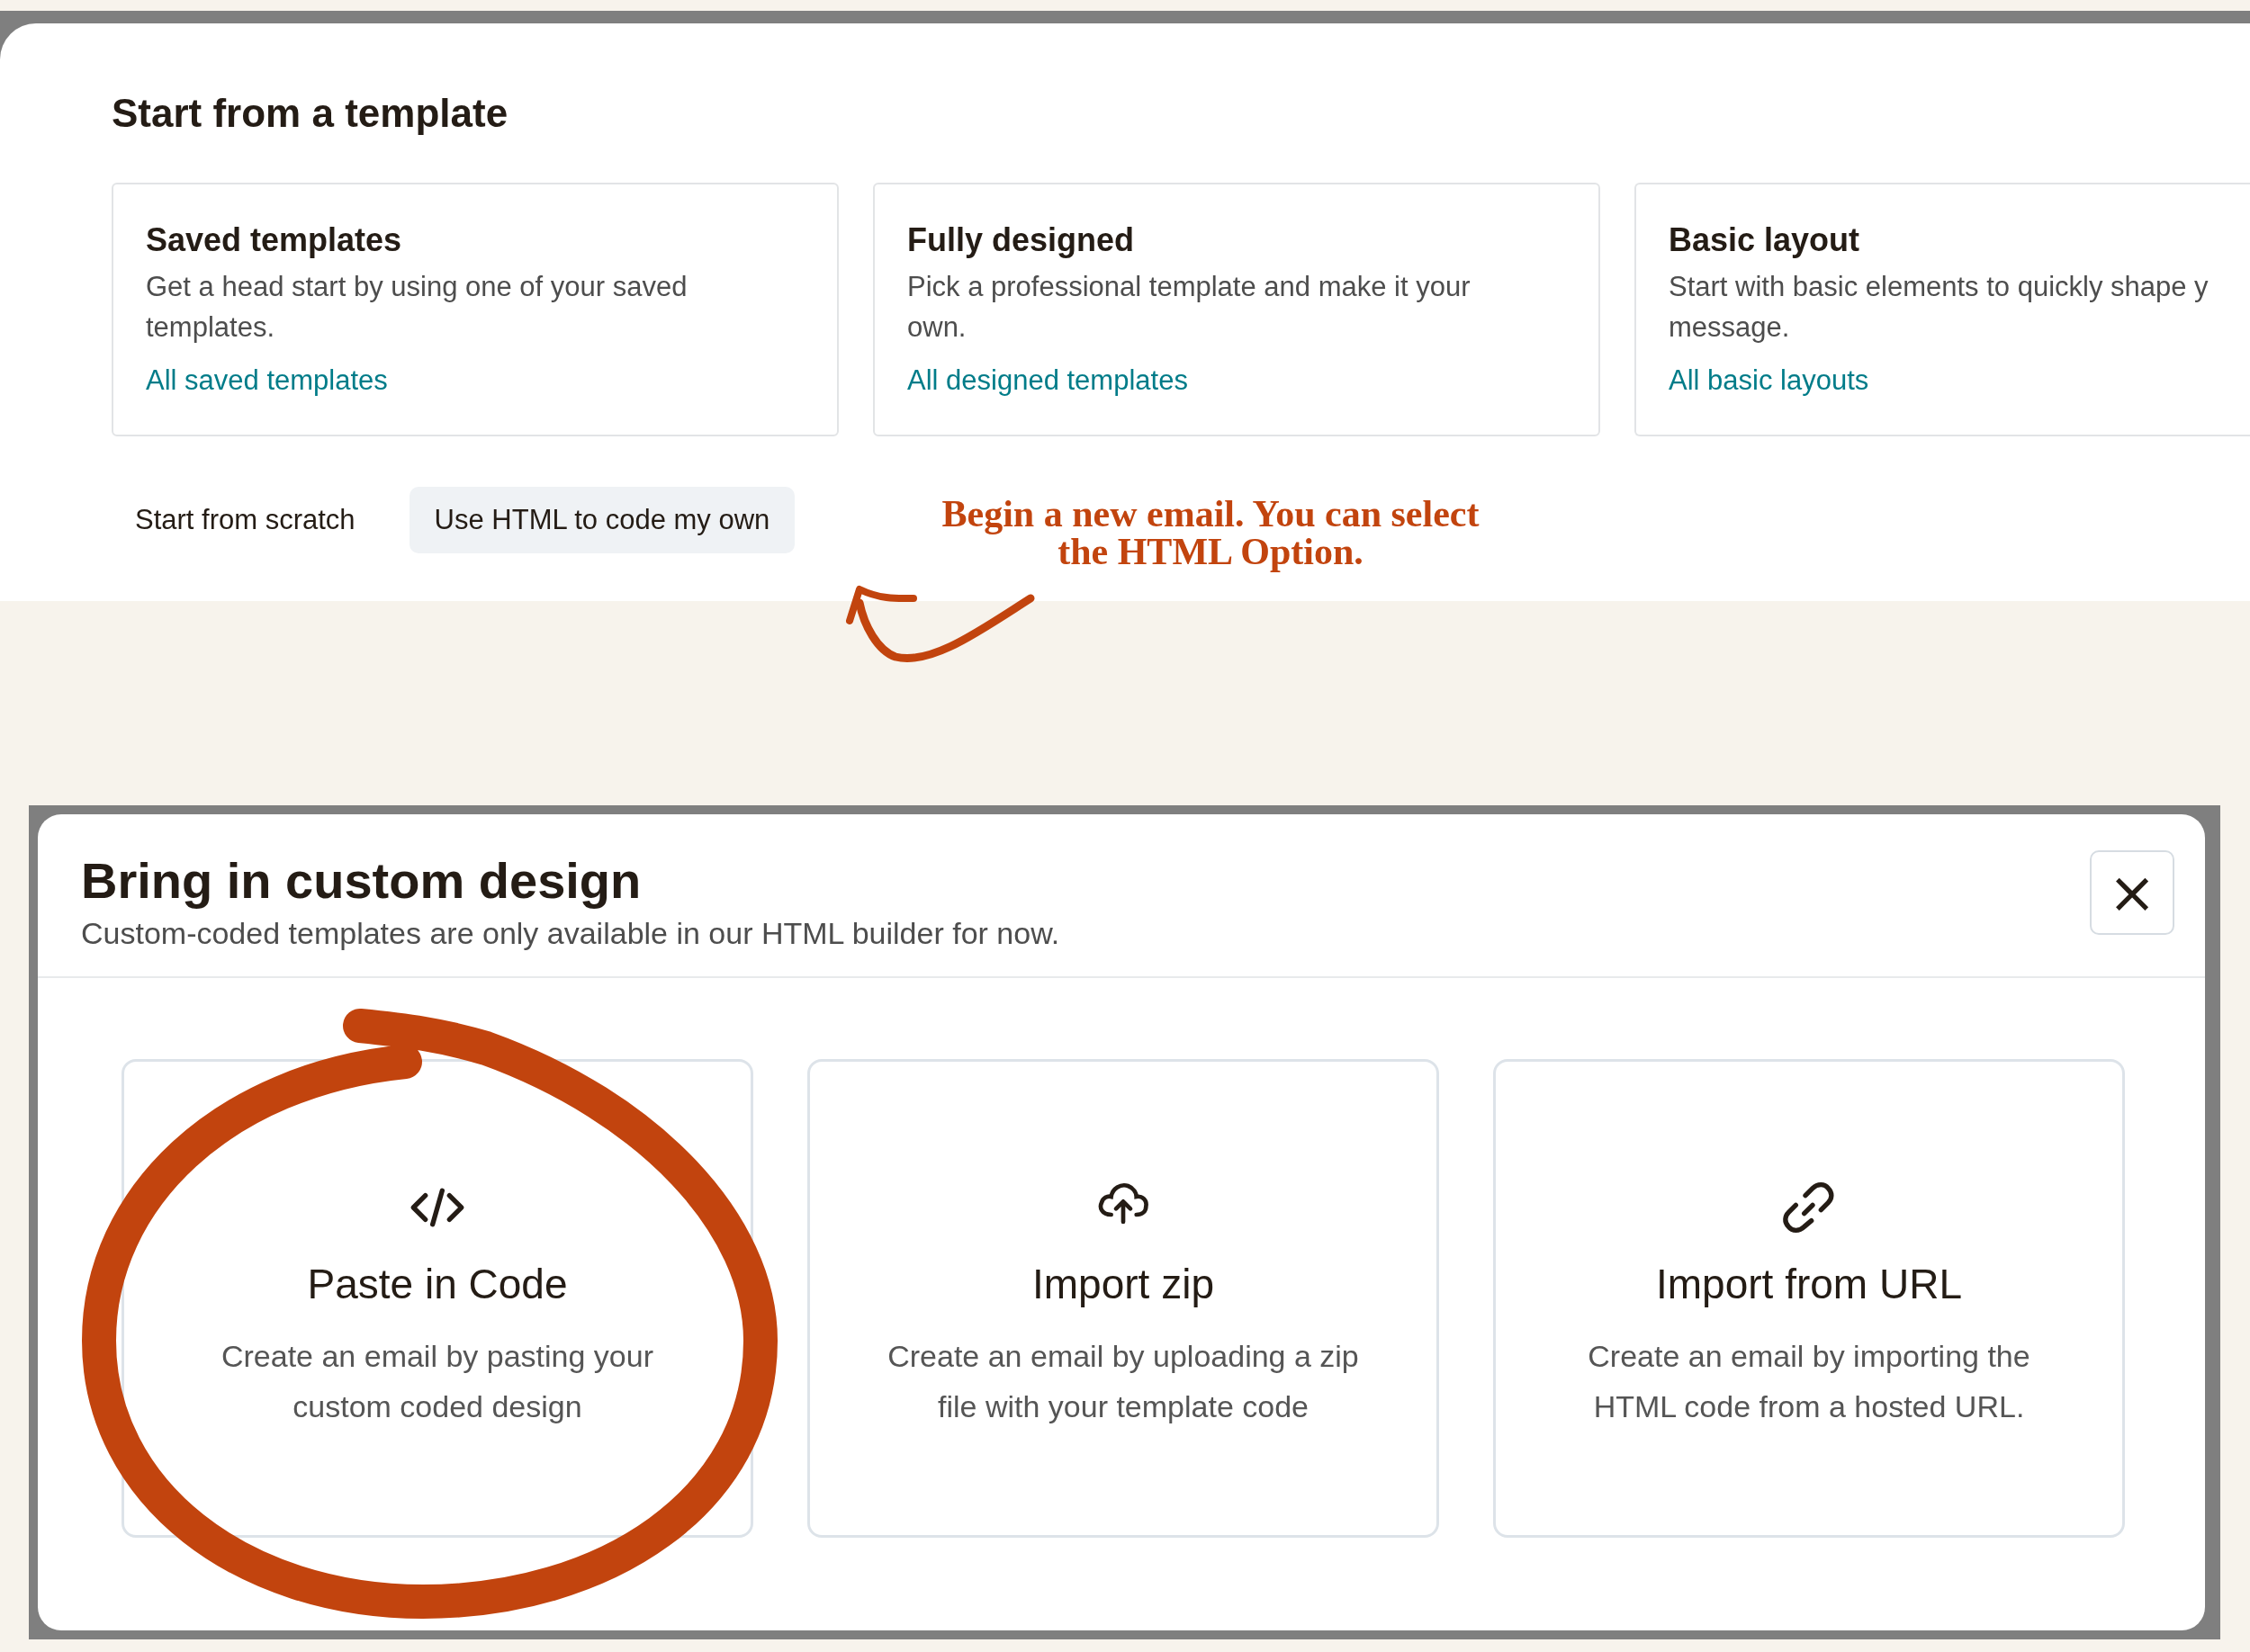  I want to click on import-option-card: Paste in Code Create an email by pasting your custom coded design, so click(438, 1299).